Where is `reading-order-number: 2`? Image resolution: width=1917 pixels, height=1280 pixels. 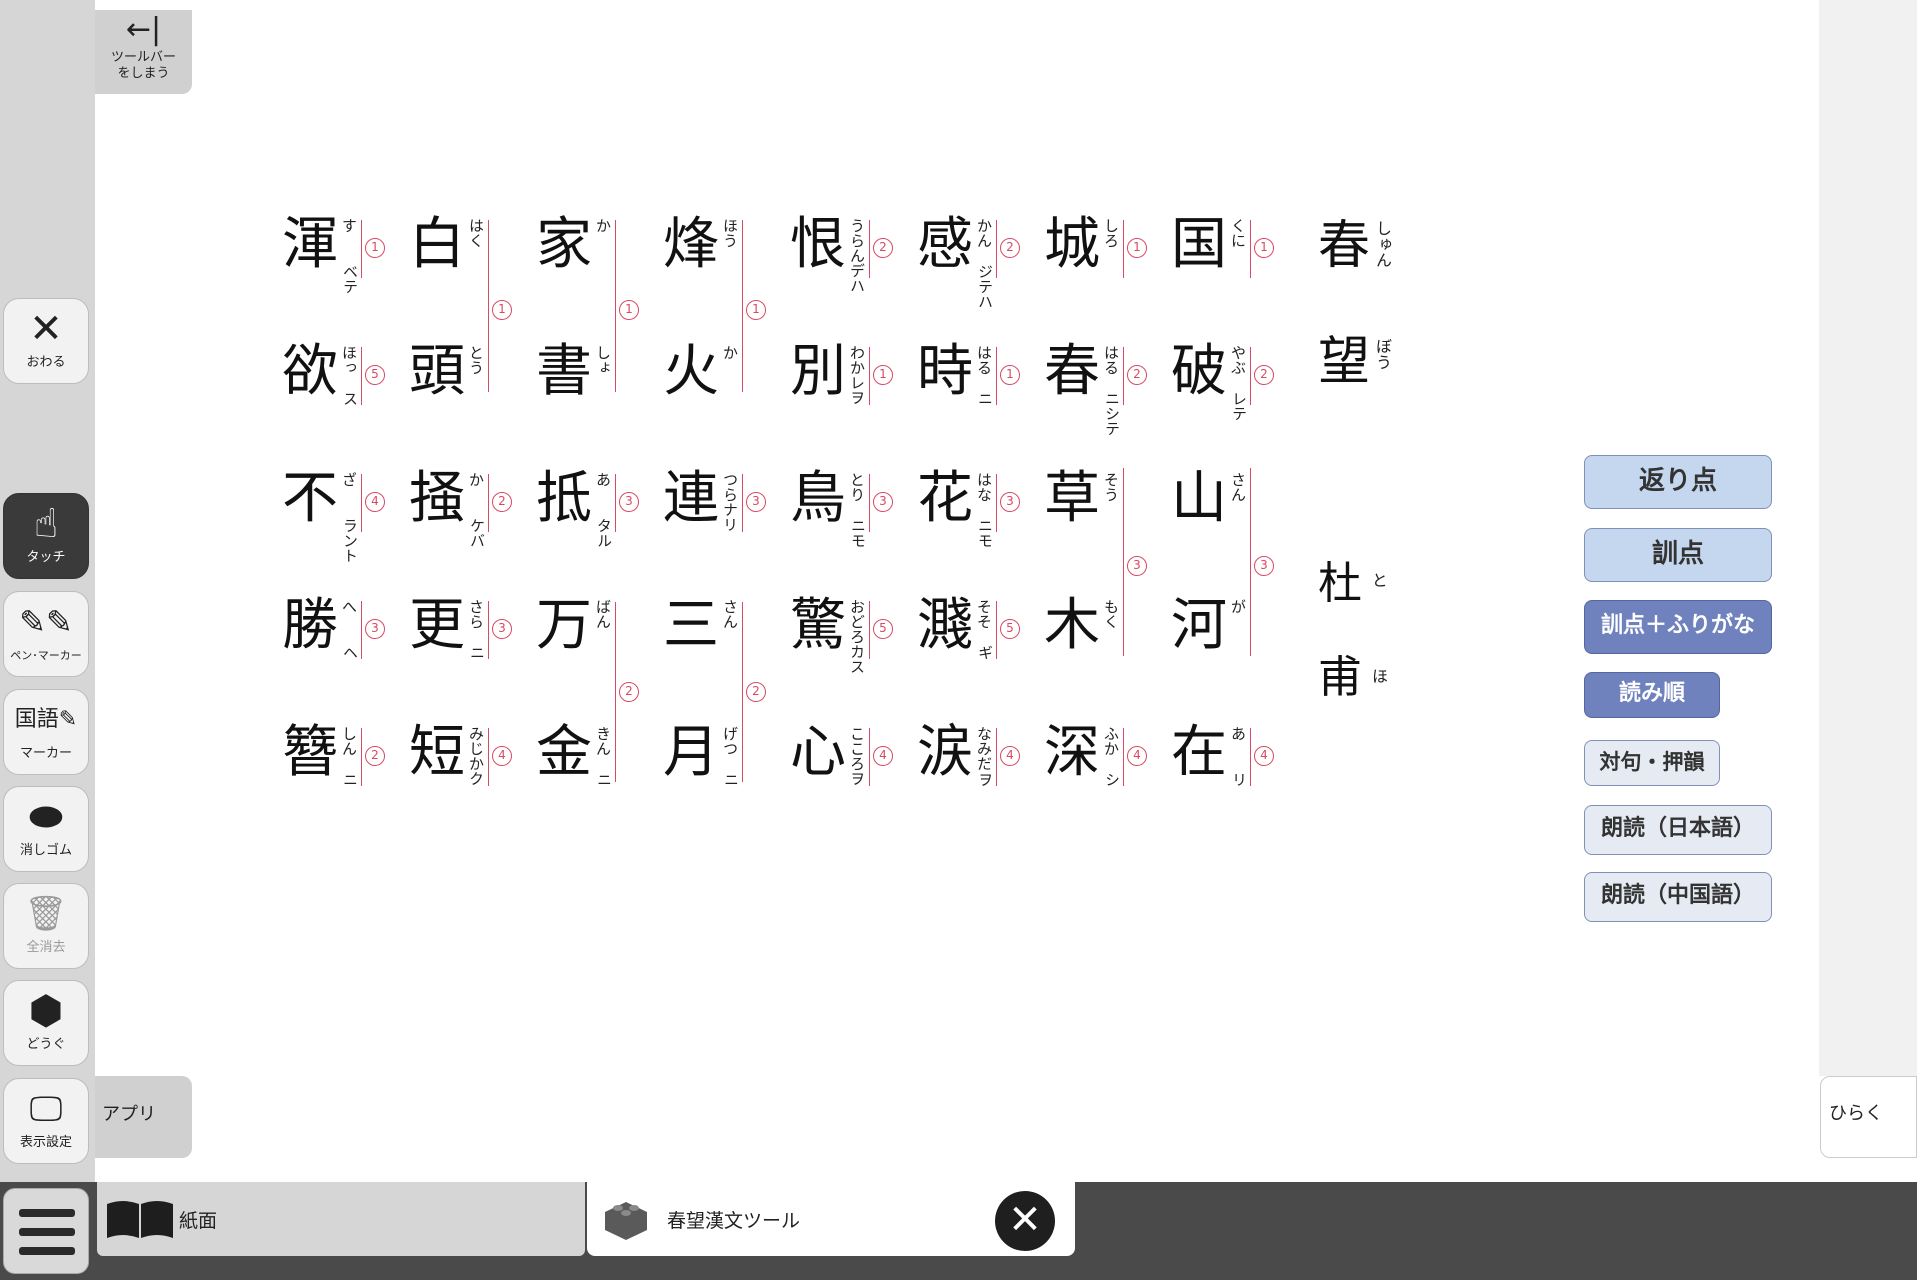
reading-order-number: 2 is located at coordinates (756, 692).